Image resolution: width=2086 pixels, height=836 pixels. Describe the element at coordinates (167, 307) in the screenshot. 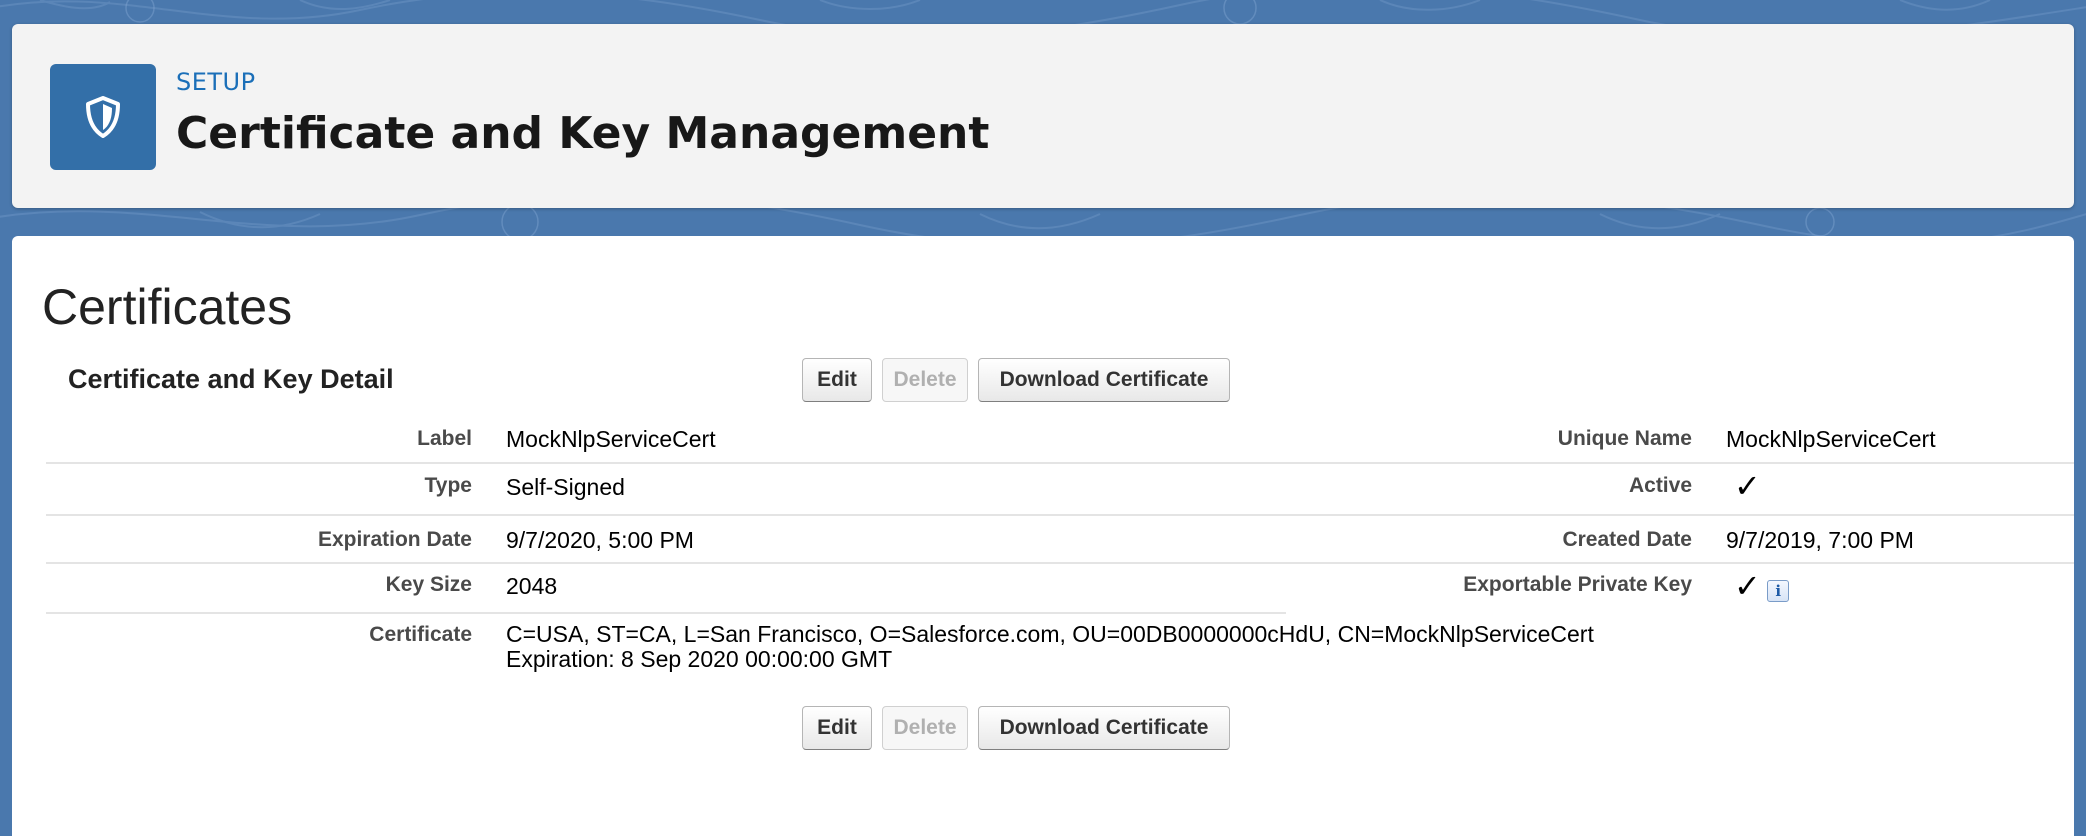

I see `section-title: Certificates` at that location.